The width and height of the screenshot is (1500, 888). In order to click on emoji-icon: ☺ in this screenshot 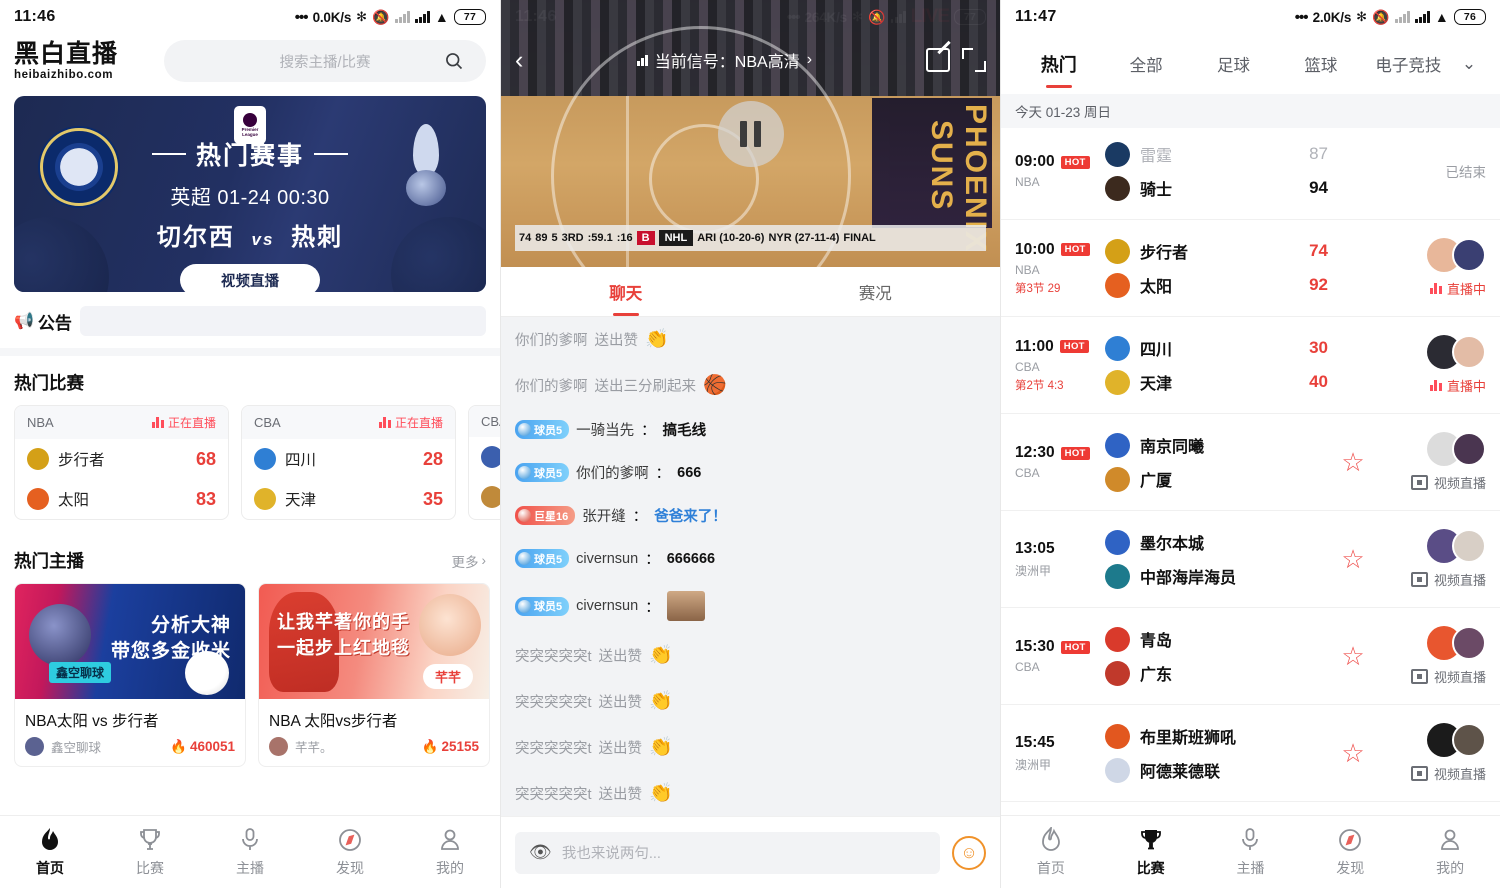, I will do `click(969, 852)`.